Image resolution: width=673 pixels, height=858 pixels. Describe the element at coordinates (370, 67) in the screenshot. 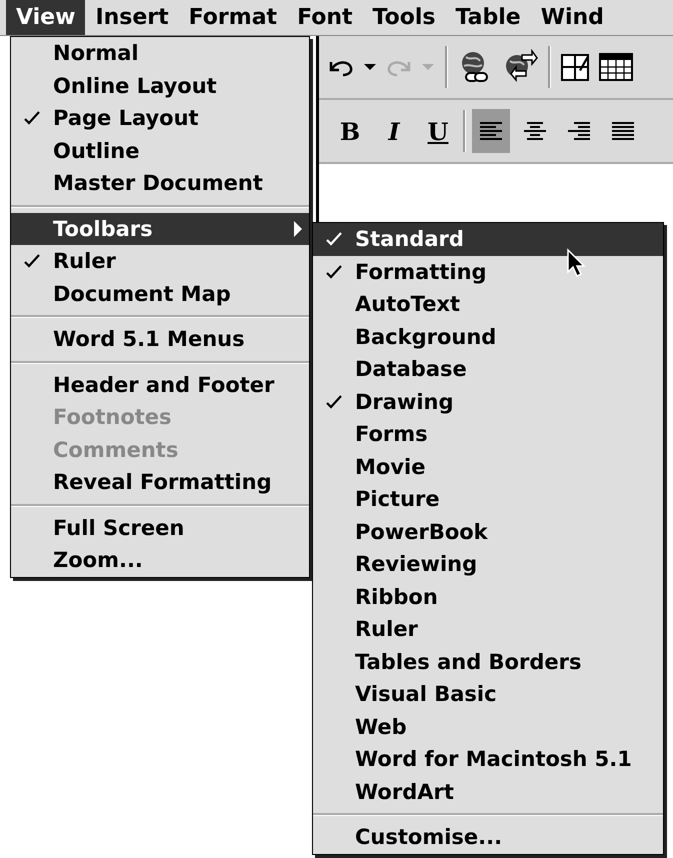

I see `dropdown-arrow-icon` at that location.